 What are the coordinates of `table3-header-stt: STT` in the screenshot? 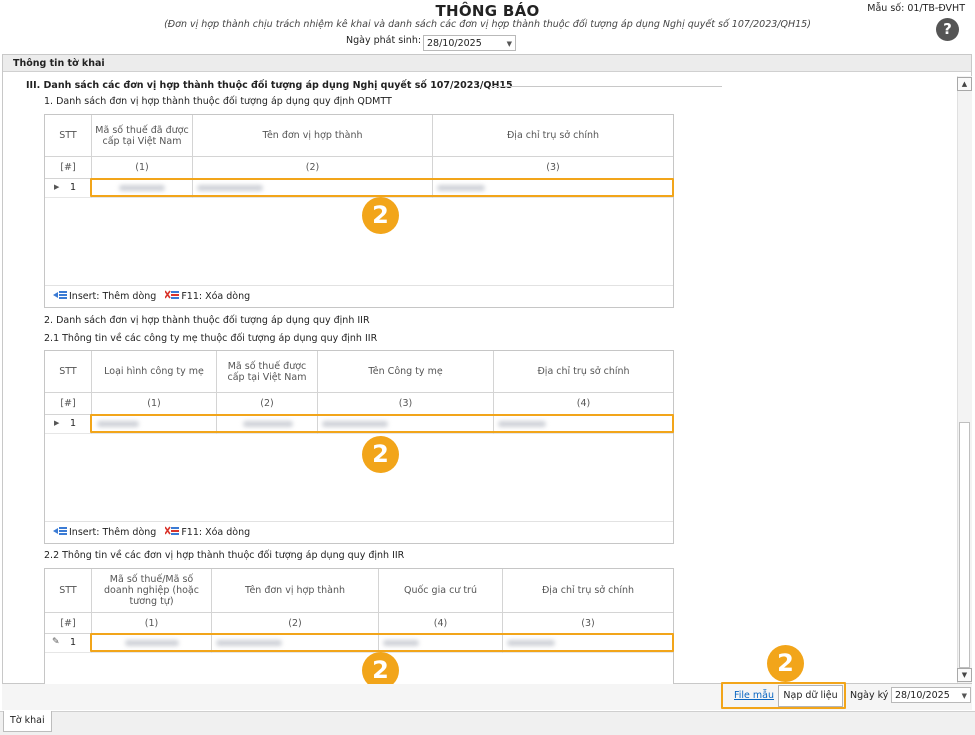 It's located at (68, 591).